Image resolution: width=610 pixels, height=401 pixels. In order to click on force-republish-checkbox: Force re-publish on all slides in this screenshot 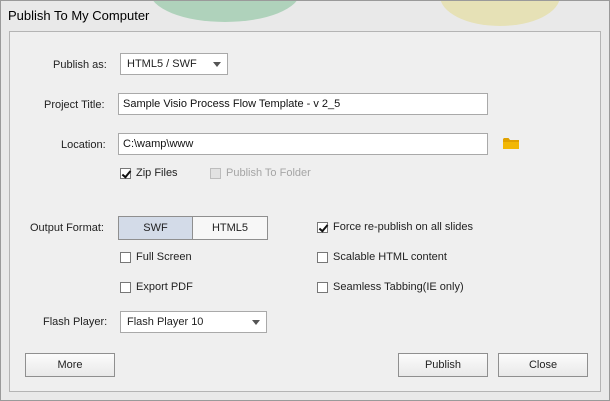, I will do `click(395, 227)`.